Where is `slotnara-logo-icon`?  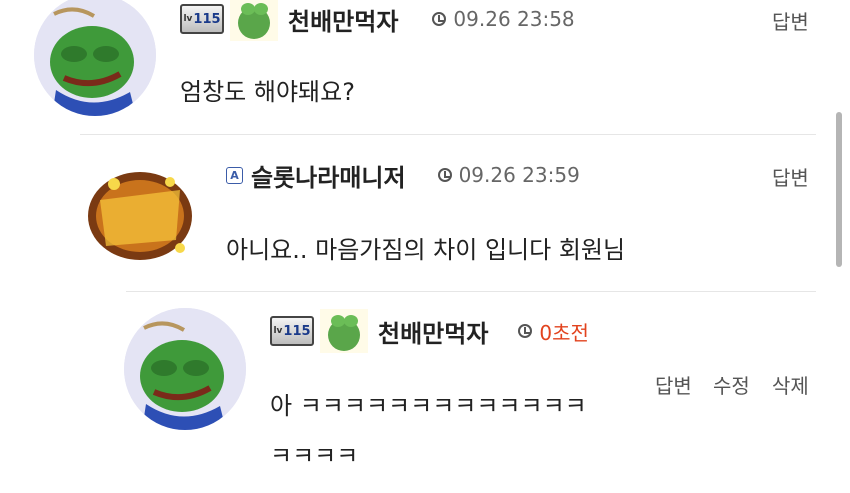
slotnara-logo-icon is located at coordinates (141, 215).